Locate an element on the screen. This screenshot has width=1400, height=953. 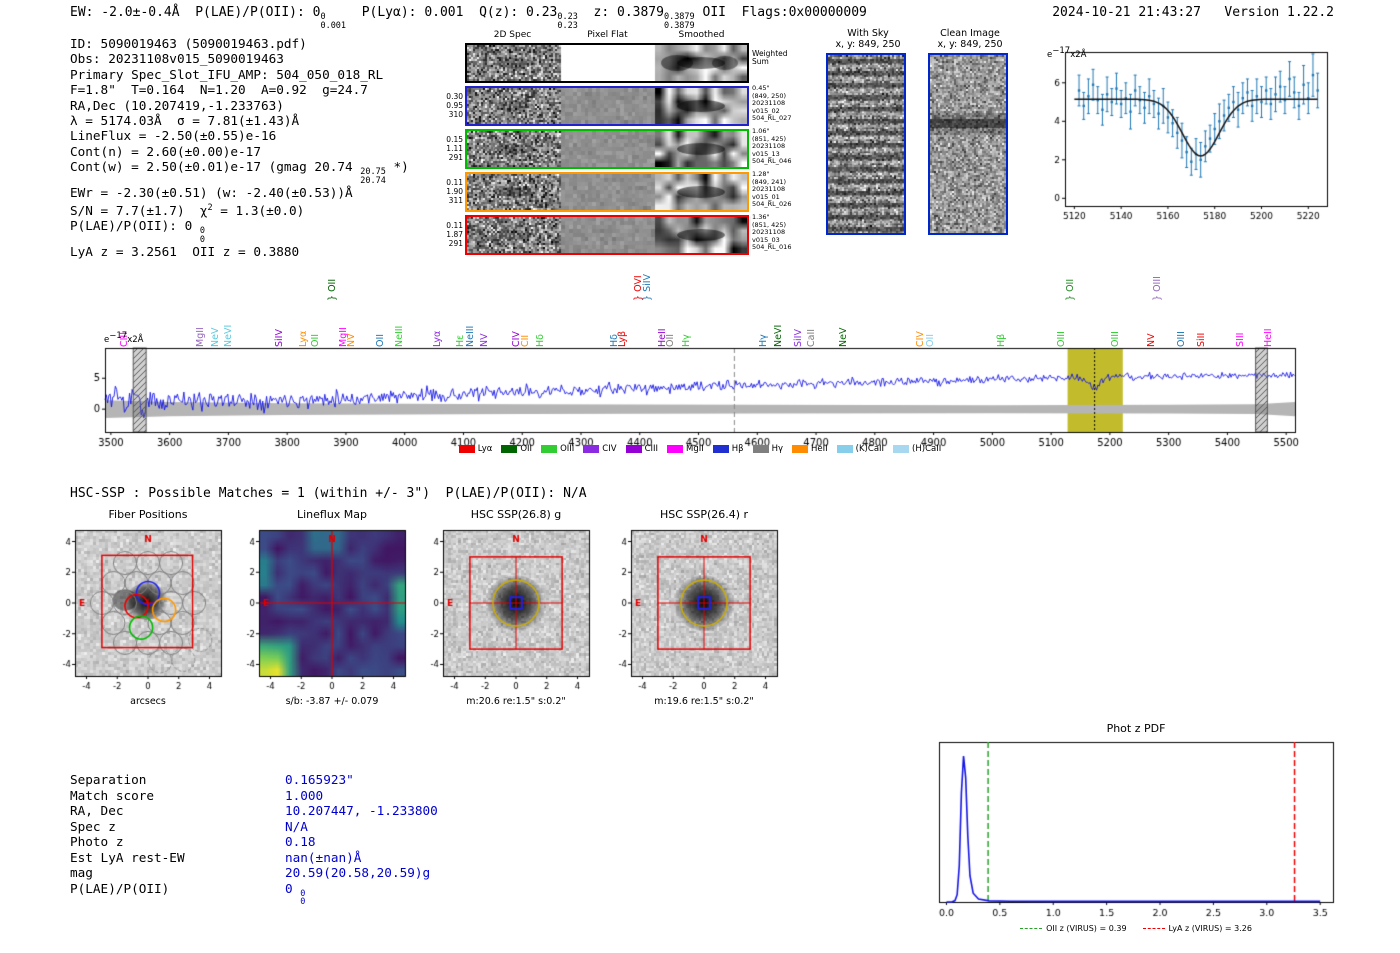
spectrum-legend-item: HeII is located at coordinates (810, 449).